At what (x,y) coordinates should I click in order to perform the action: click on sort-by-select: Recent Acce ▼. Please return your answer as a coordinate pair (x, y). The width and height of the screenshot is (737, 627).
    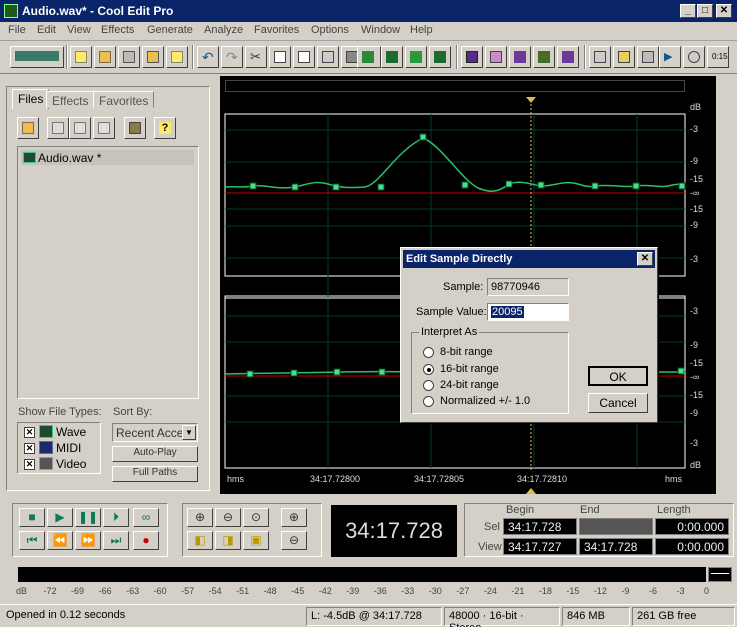
    Looking at the image, I should click on (155, 432).